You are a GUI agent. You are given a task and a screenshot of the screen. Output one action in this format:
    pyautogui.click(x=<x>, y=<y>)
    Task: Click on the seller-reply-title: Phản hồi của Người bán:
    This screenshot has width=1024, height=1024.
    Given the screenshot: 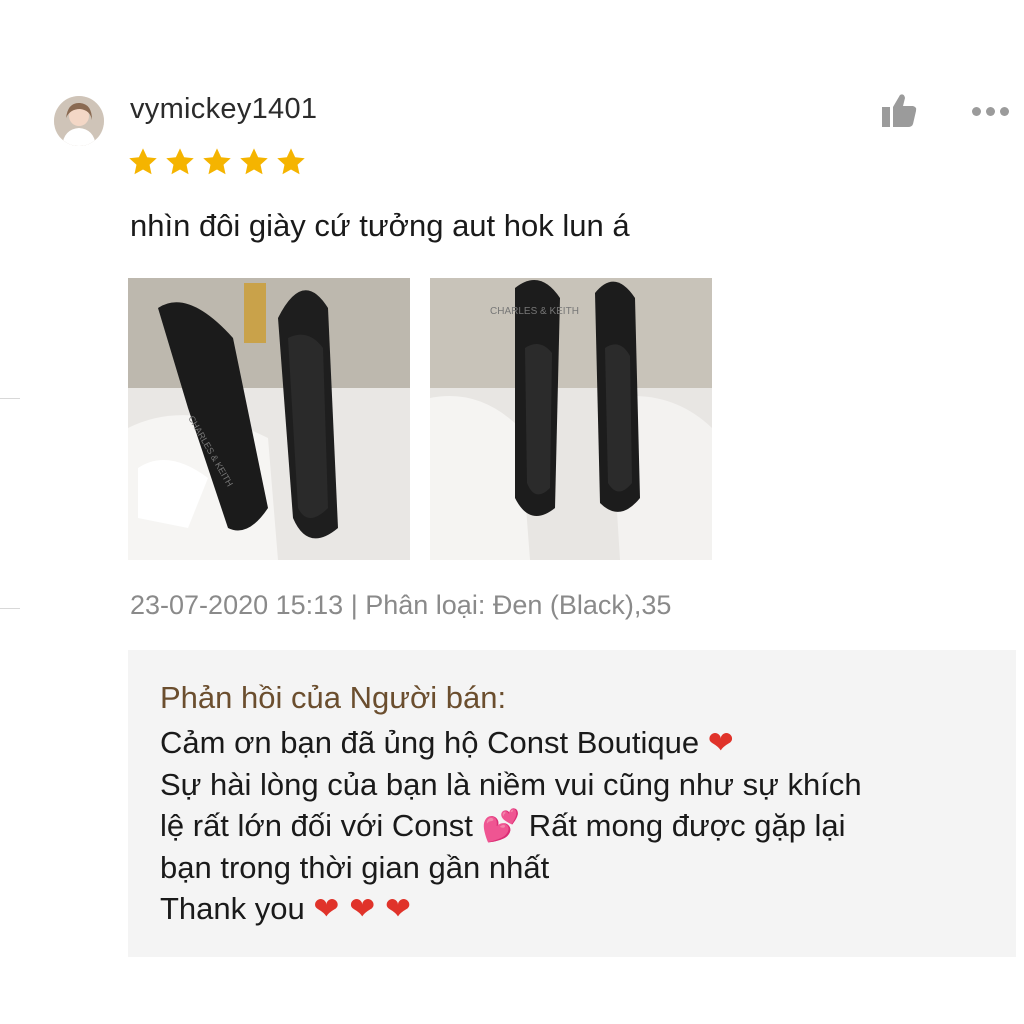 What is the action you would take?
    pyautogui.click(x=333, y=697)
    